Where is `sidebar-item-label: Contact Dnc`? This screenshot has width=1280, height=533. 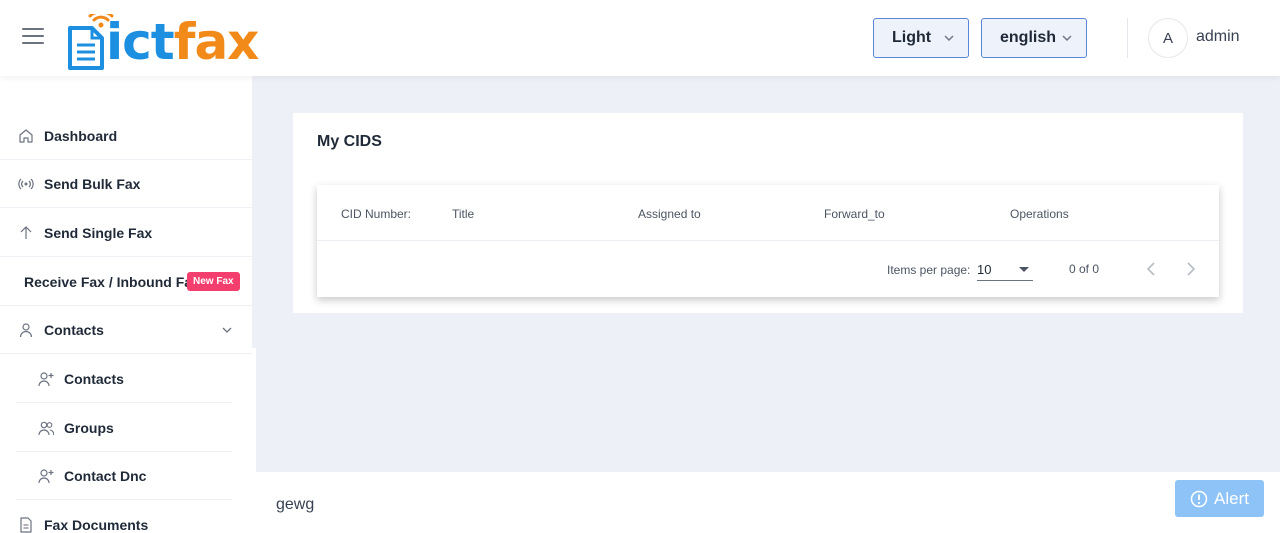 sidebar-item-label: Contact Dnc is located at coordinates (105, 475).